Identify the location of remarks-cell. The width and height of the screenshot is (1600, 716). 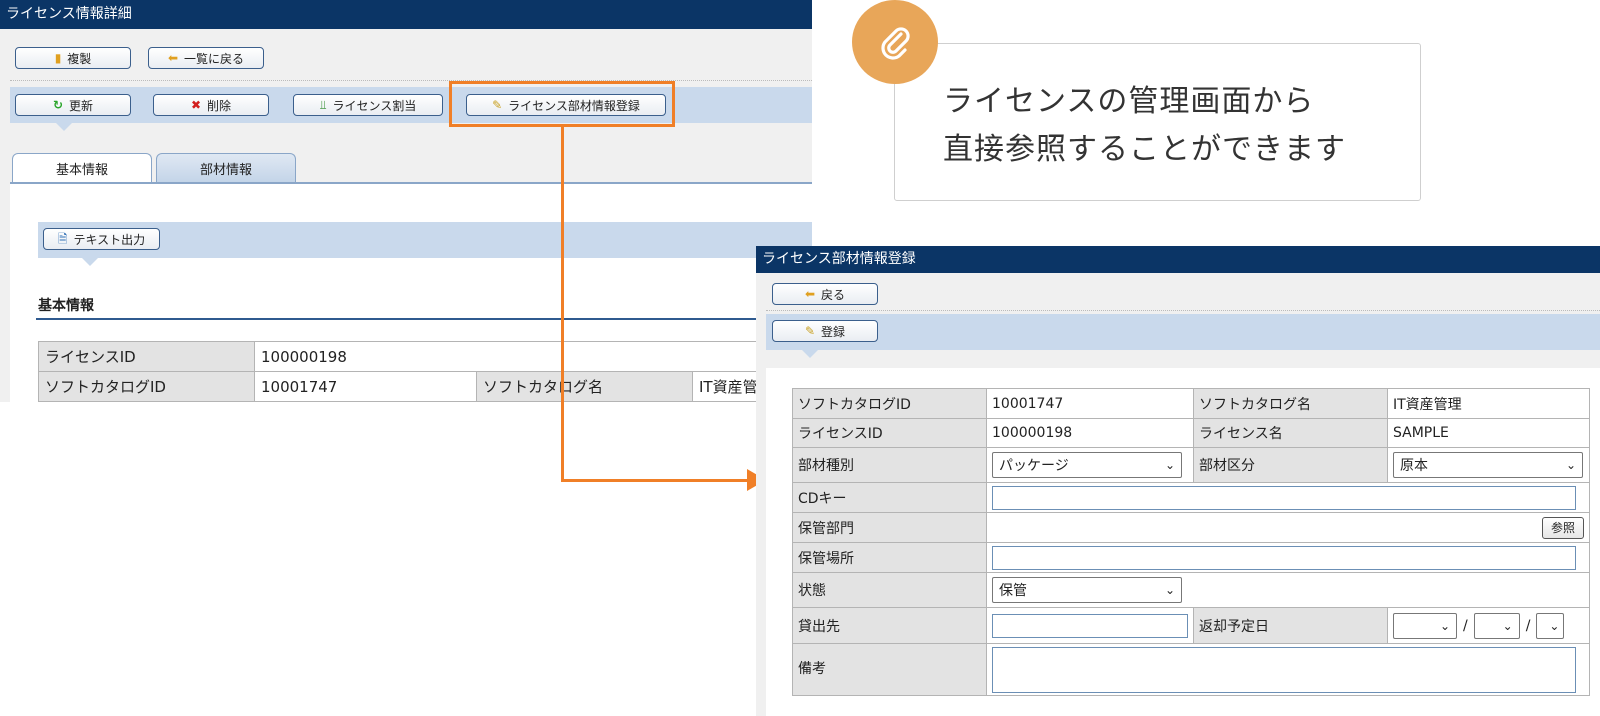
(1288, 669).